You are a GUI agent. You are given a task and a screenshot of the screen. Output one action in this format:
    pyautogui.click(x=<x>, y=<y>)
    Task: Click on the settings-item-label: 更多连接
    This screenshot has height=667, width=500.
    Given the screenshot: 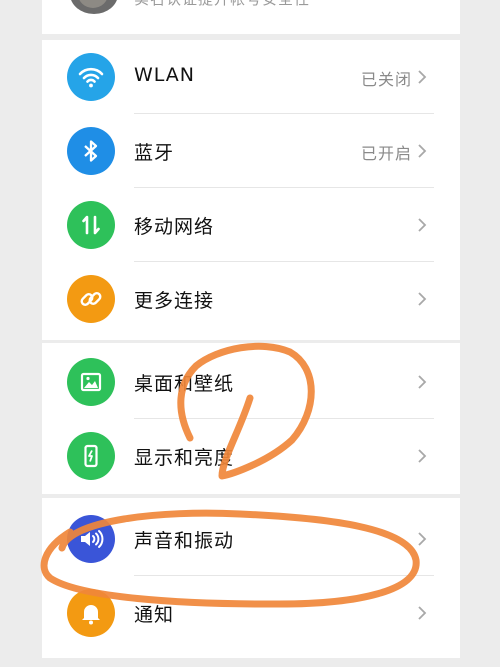 What is the action you would take?
    pyautogui.click(x=174, y=301)
    